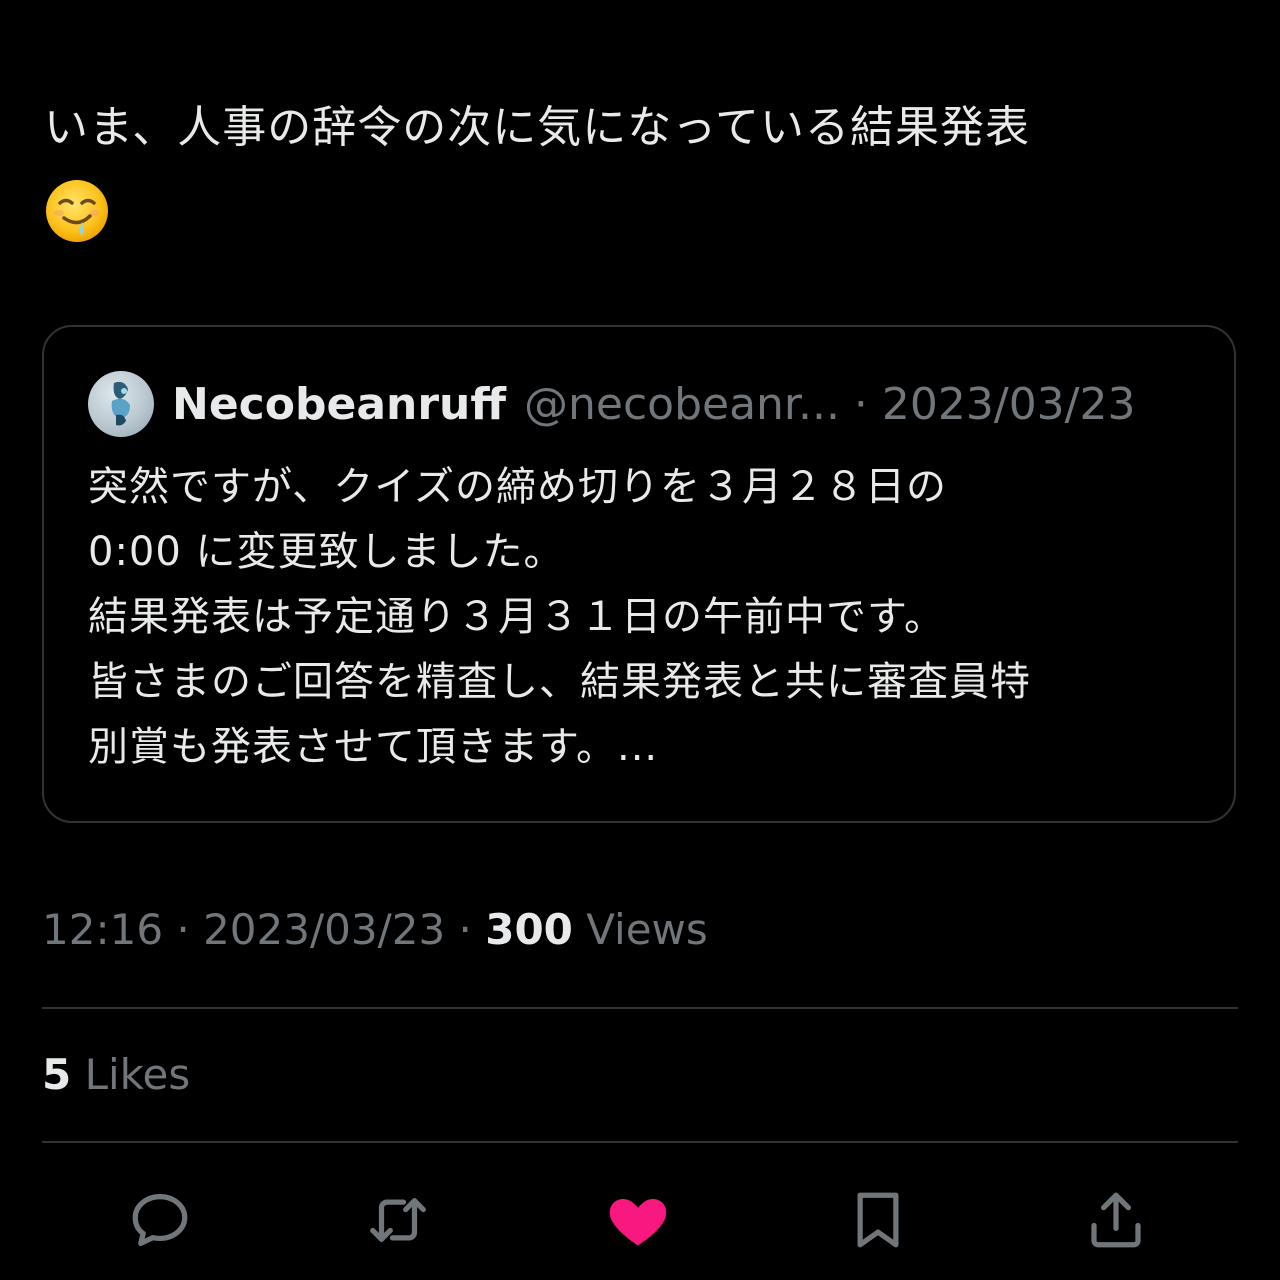  I want to click on quoted-author-handle-date: @necobeanr... · 2023/03/23, so click(830, 404).